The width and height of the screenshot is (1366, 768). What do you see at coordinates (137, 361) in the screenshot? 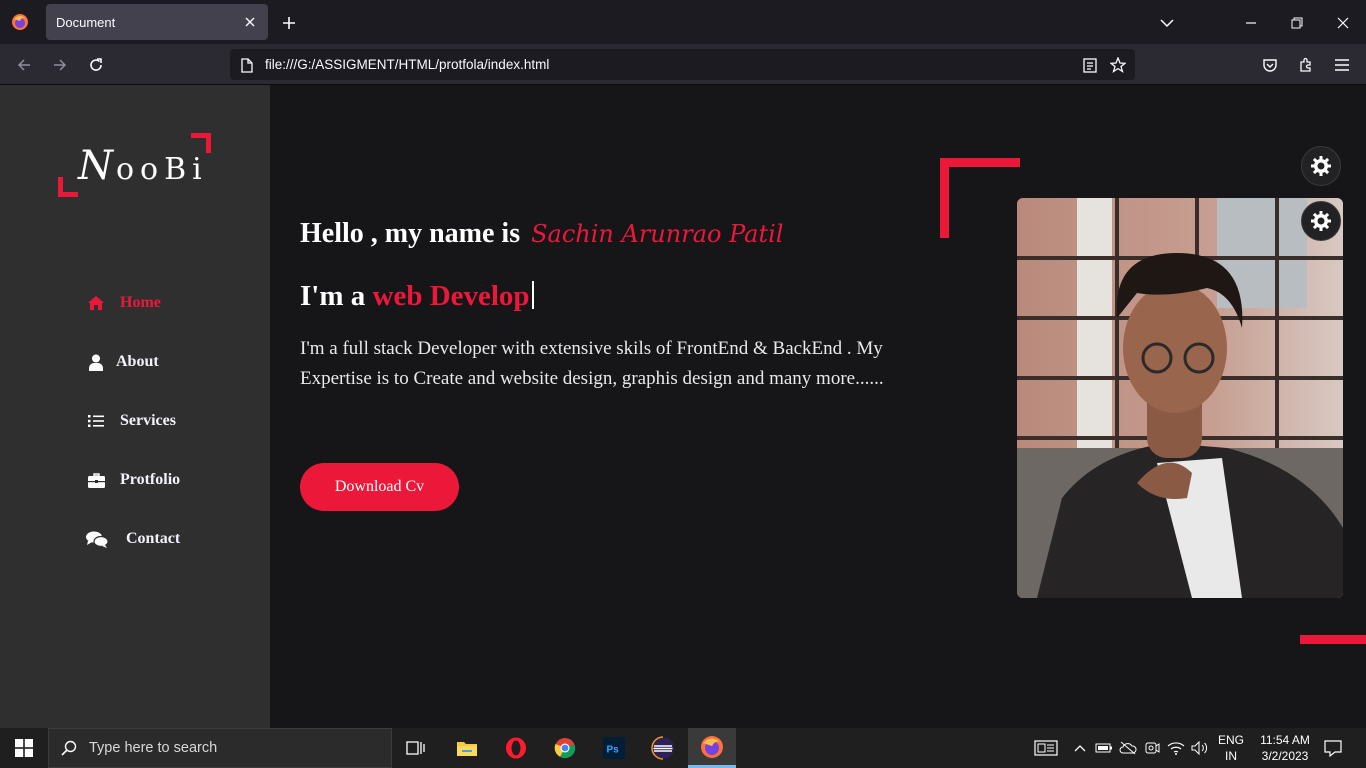
I see `sidebar-item-label: About` at bounding box center [137, 361].